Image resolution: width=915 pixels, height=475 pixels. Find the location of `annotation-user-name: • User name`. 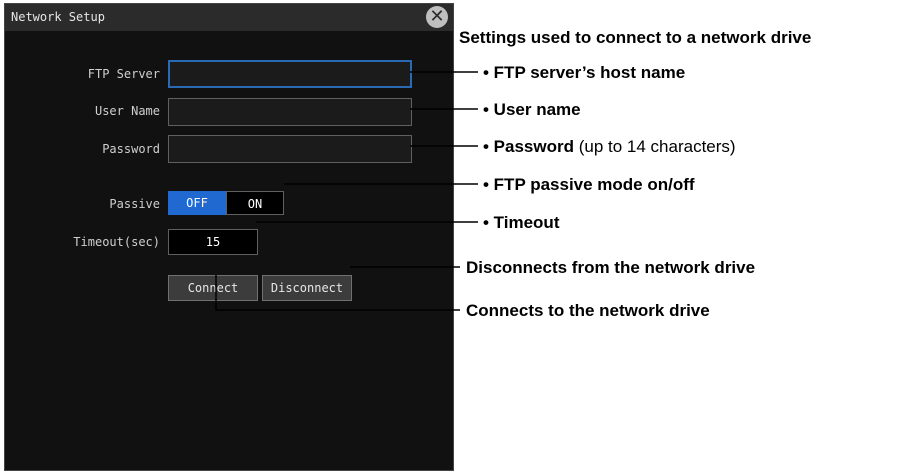

annotation-user-name: • User name is located at coordinates (532, 109).